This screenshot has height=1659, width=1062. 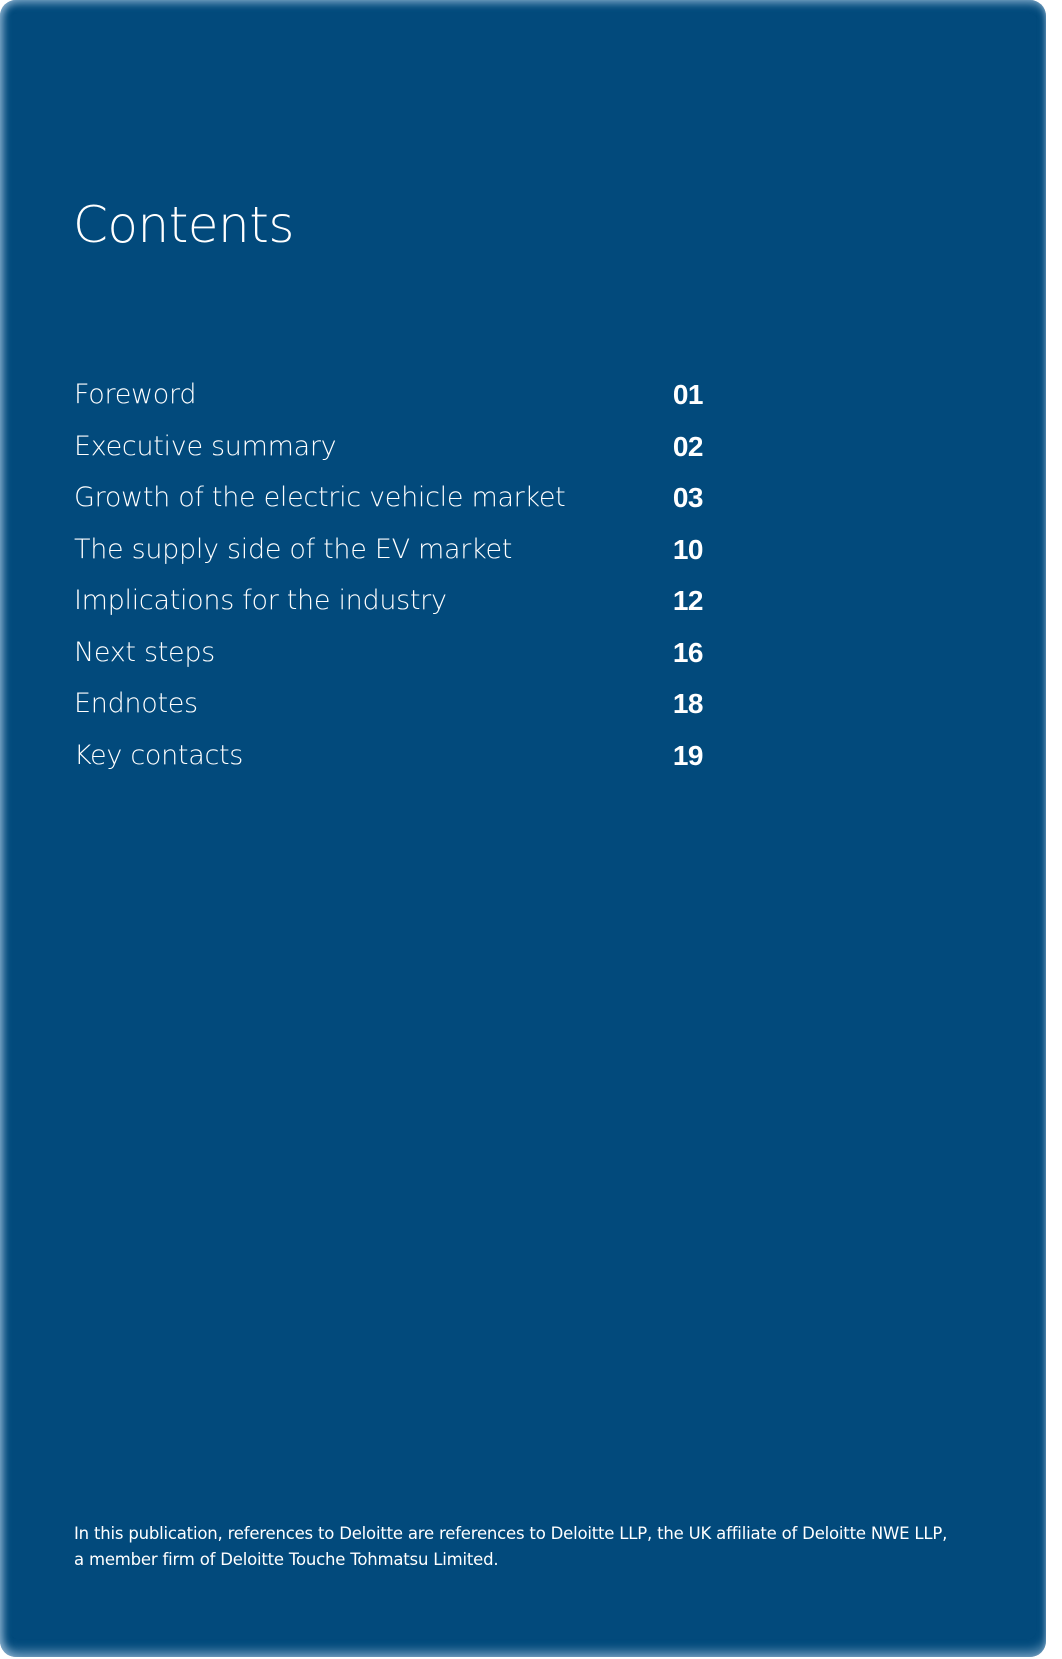 What do you see at coordinates (394, 762) in the screenshot?
I see `toc-item-key-contacts: Key contacts 19` at bounding box center [394, 762].